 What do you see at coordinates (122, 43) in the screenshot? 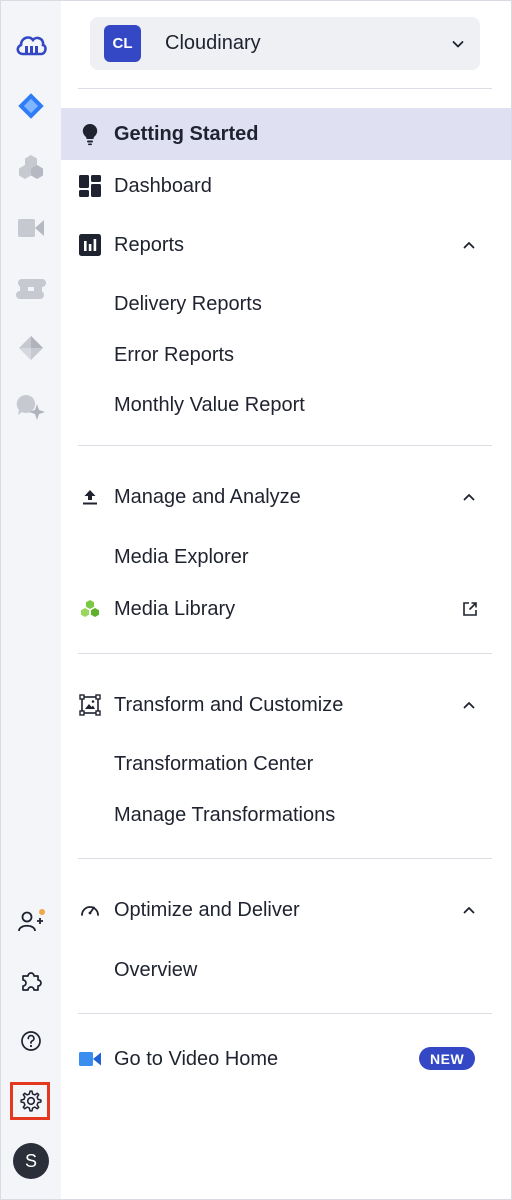
I see `account-initials-badge: CL` at bounding box center [122, 43].